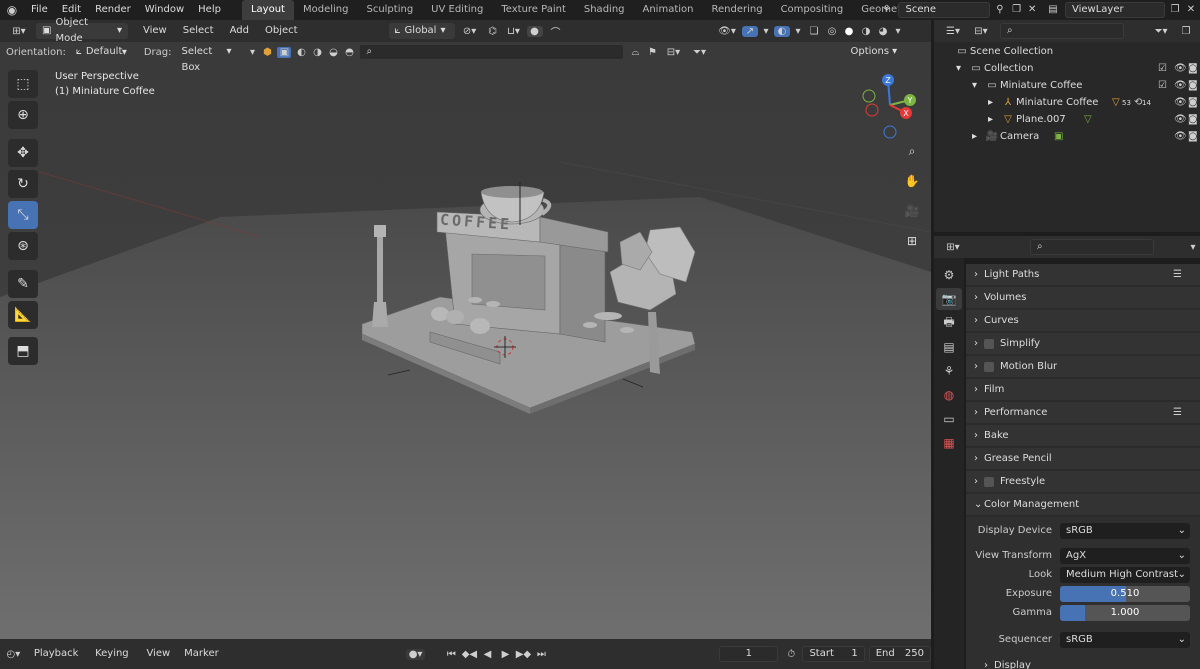  I want to click on jump-keyframe-forward-icon: ▶◆, so click(523, 654).